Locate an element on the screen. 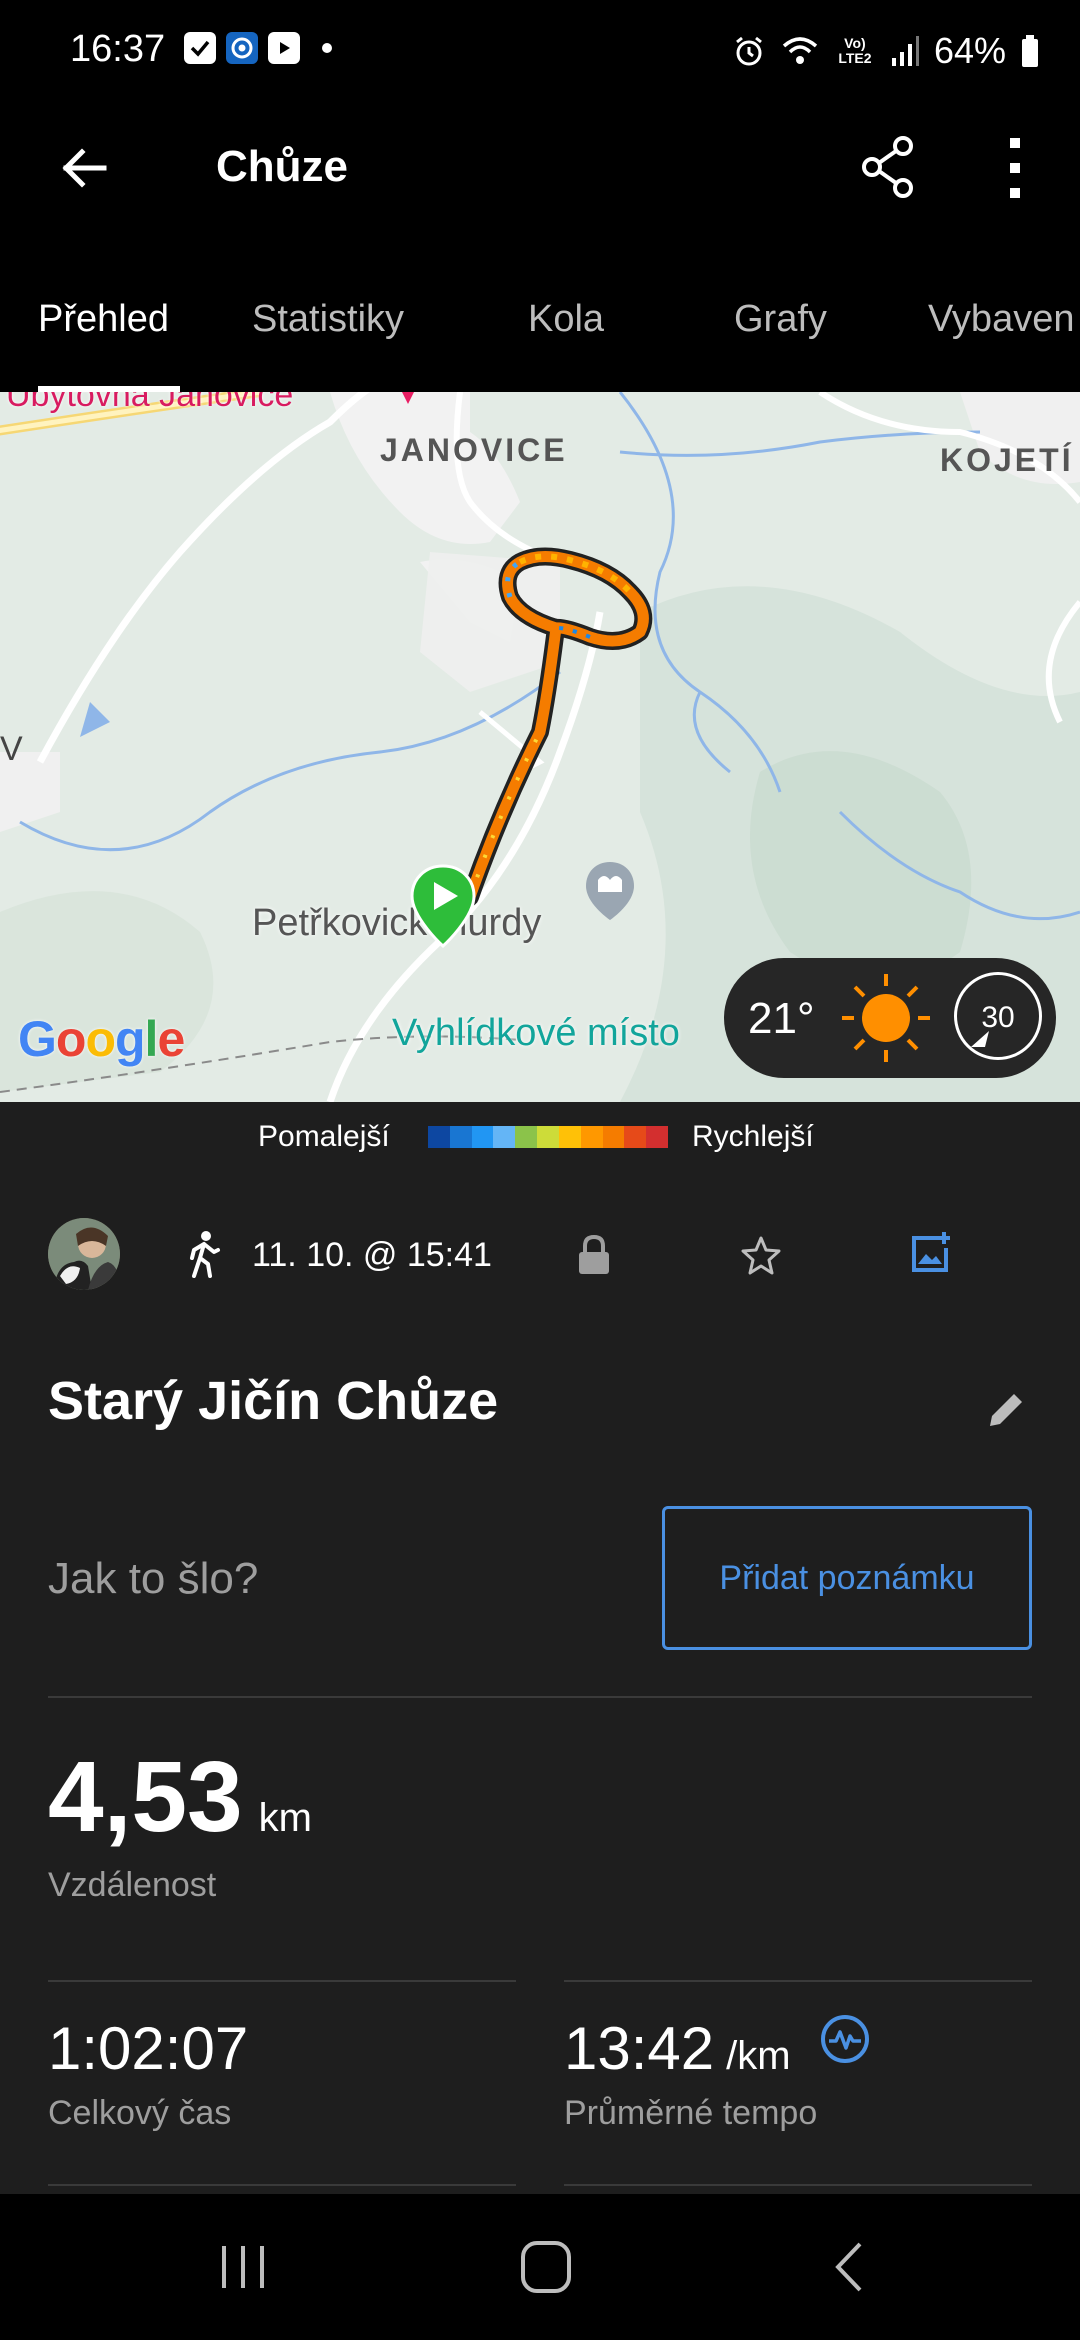  back-icon is located at coordinates (848, 2267).